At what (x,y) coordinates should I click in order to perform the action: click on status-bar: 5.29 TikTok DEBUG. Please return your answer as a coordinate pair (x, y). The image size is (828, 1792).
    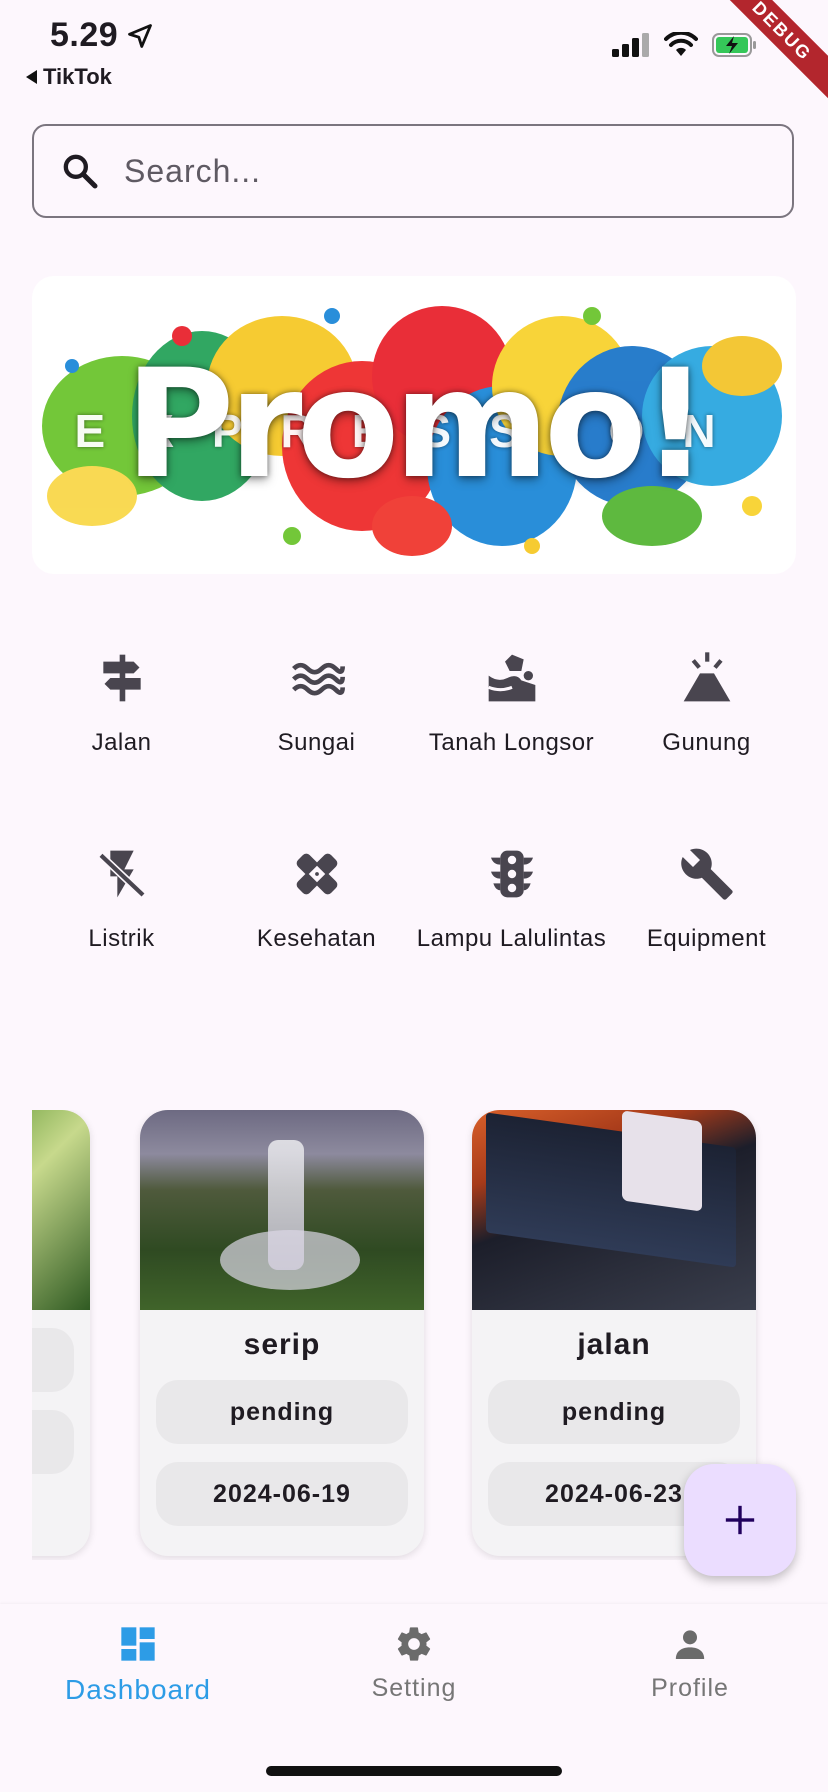
    Looking at the image, I should click on (414, 53).